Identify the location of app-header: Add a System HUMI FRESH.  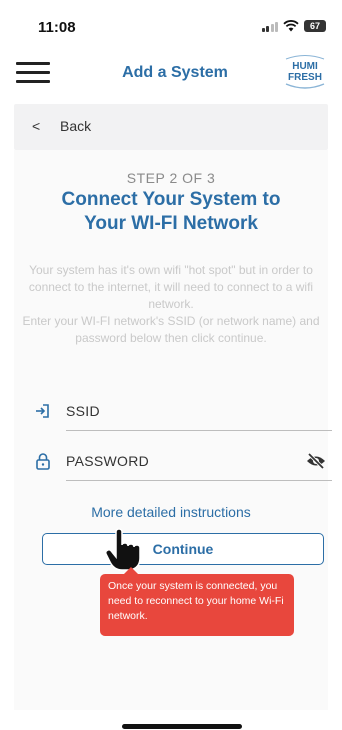
(171, 74).